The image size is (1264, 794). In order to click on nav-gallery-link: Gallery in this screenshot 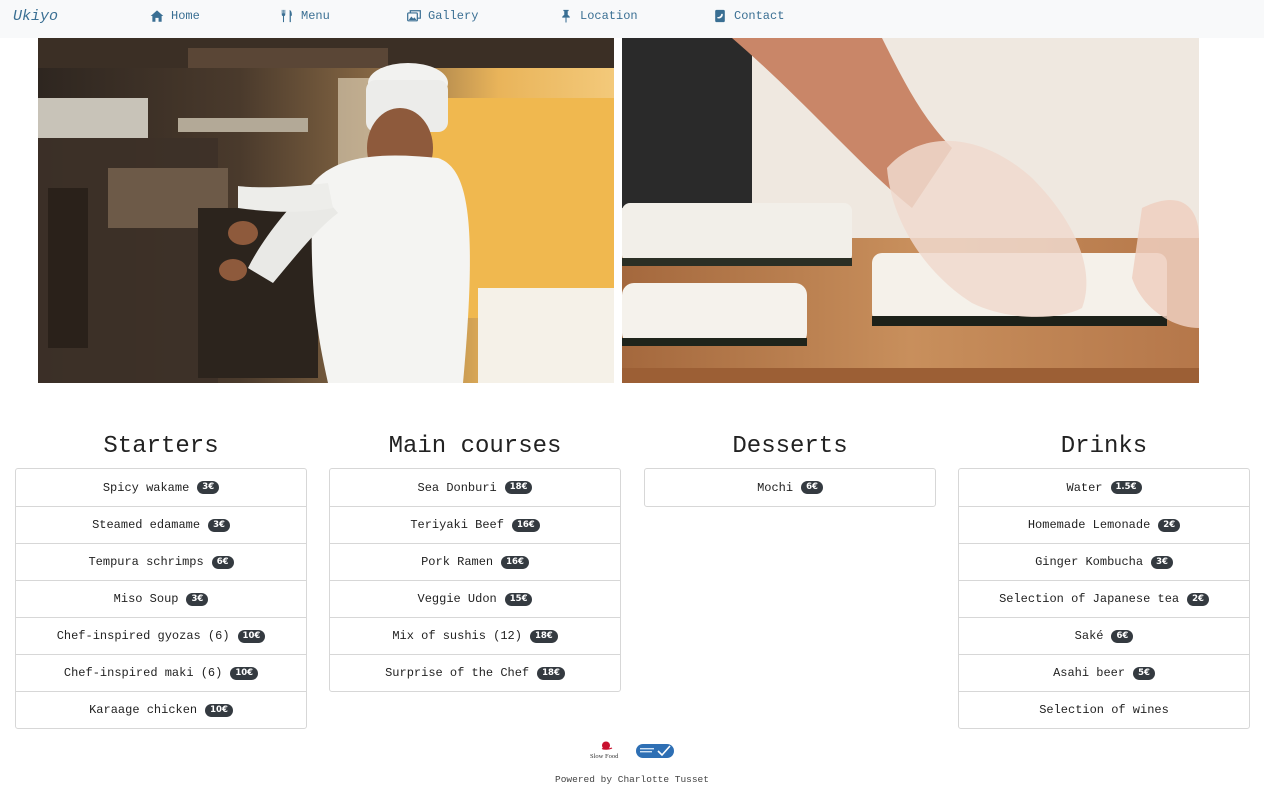, I will do `click(442, 16)`.